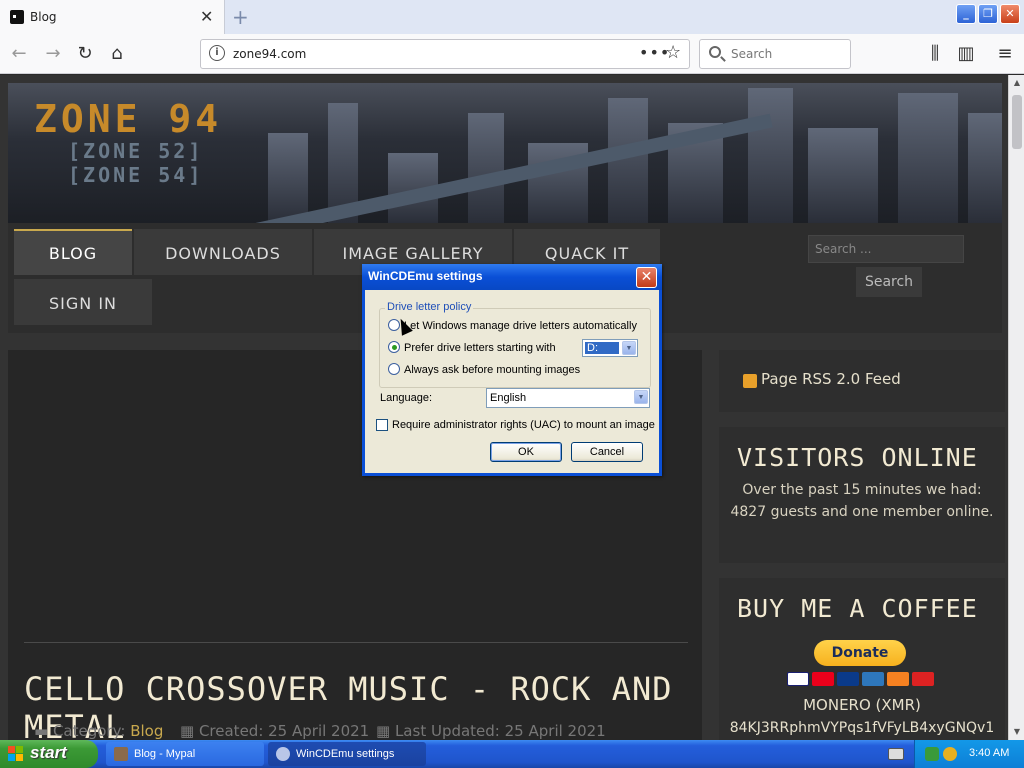  I want to click on visitors-title: VISITORS ONLINE, so click(857, 457).